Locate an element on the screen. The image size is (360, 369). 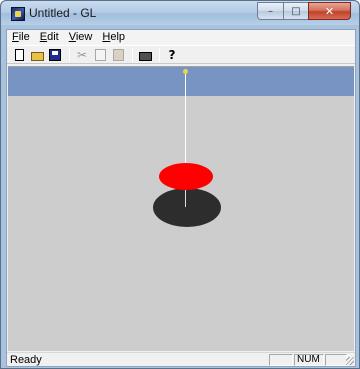
menu-help: Help is located at coordinates (113, 37).